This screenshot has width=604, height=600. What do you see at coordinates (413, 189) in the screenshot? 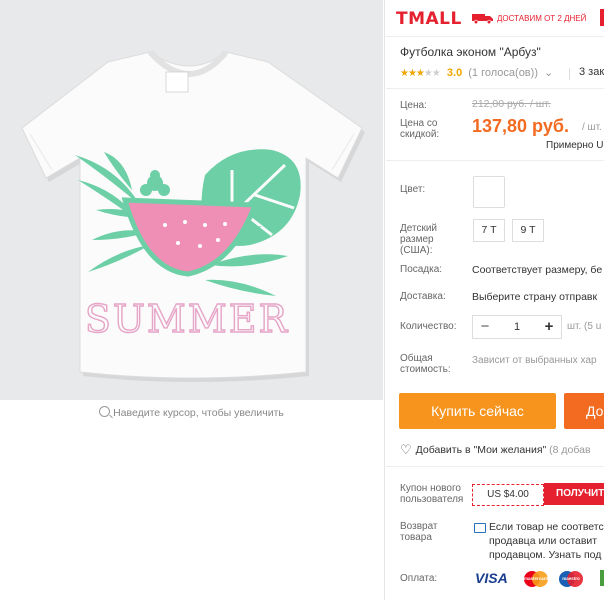
I see `color-label: Цвет:` at bounding box center [413, 189].